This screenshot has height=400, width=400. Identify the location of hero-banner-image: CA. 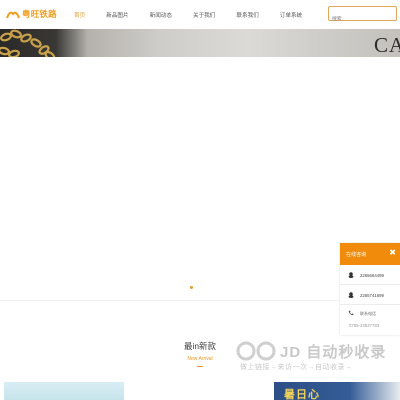
(200, 43).